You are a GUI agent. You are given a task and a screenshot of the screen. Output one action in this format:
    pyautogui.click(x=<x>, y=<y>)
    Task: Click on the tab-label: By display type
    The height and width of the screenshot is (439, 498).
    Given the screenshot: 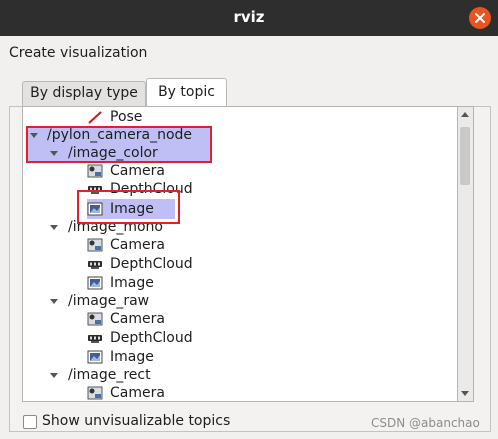 What is the action you would take?
    pyautogui.click(x=84, y=93)
    